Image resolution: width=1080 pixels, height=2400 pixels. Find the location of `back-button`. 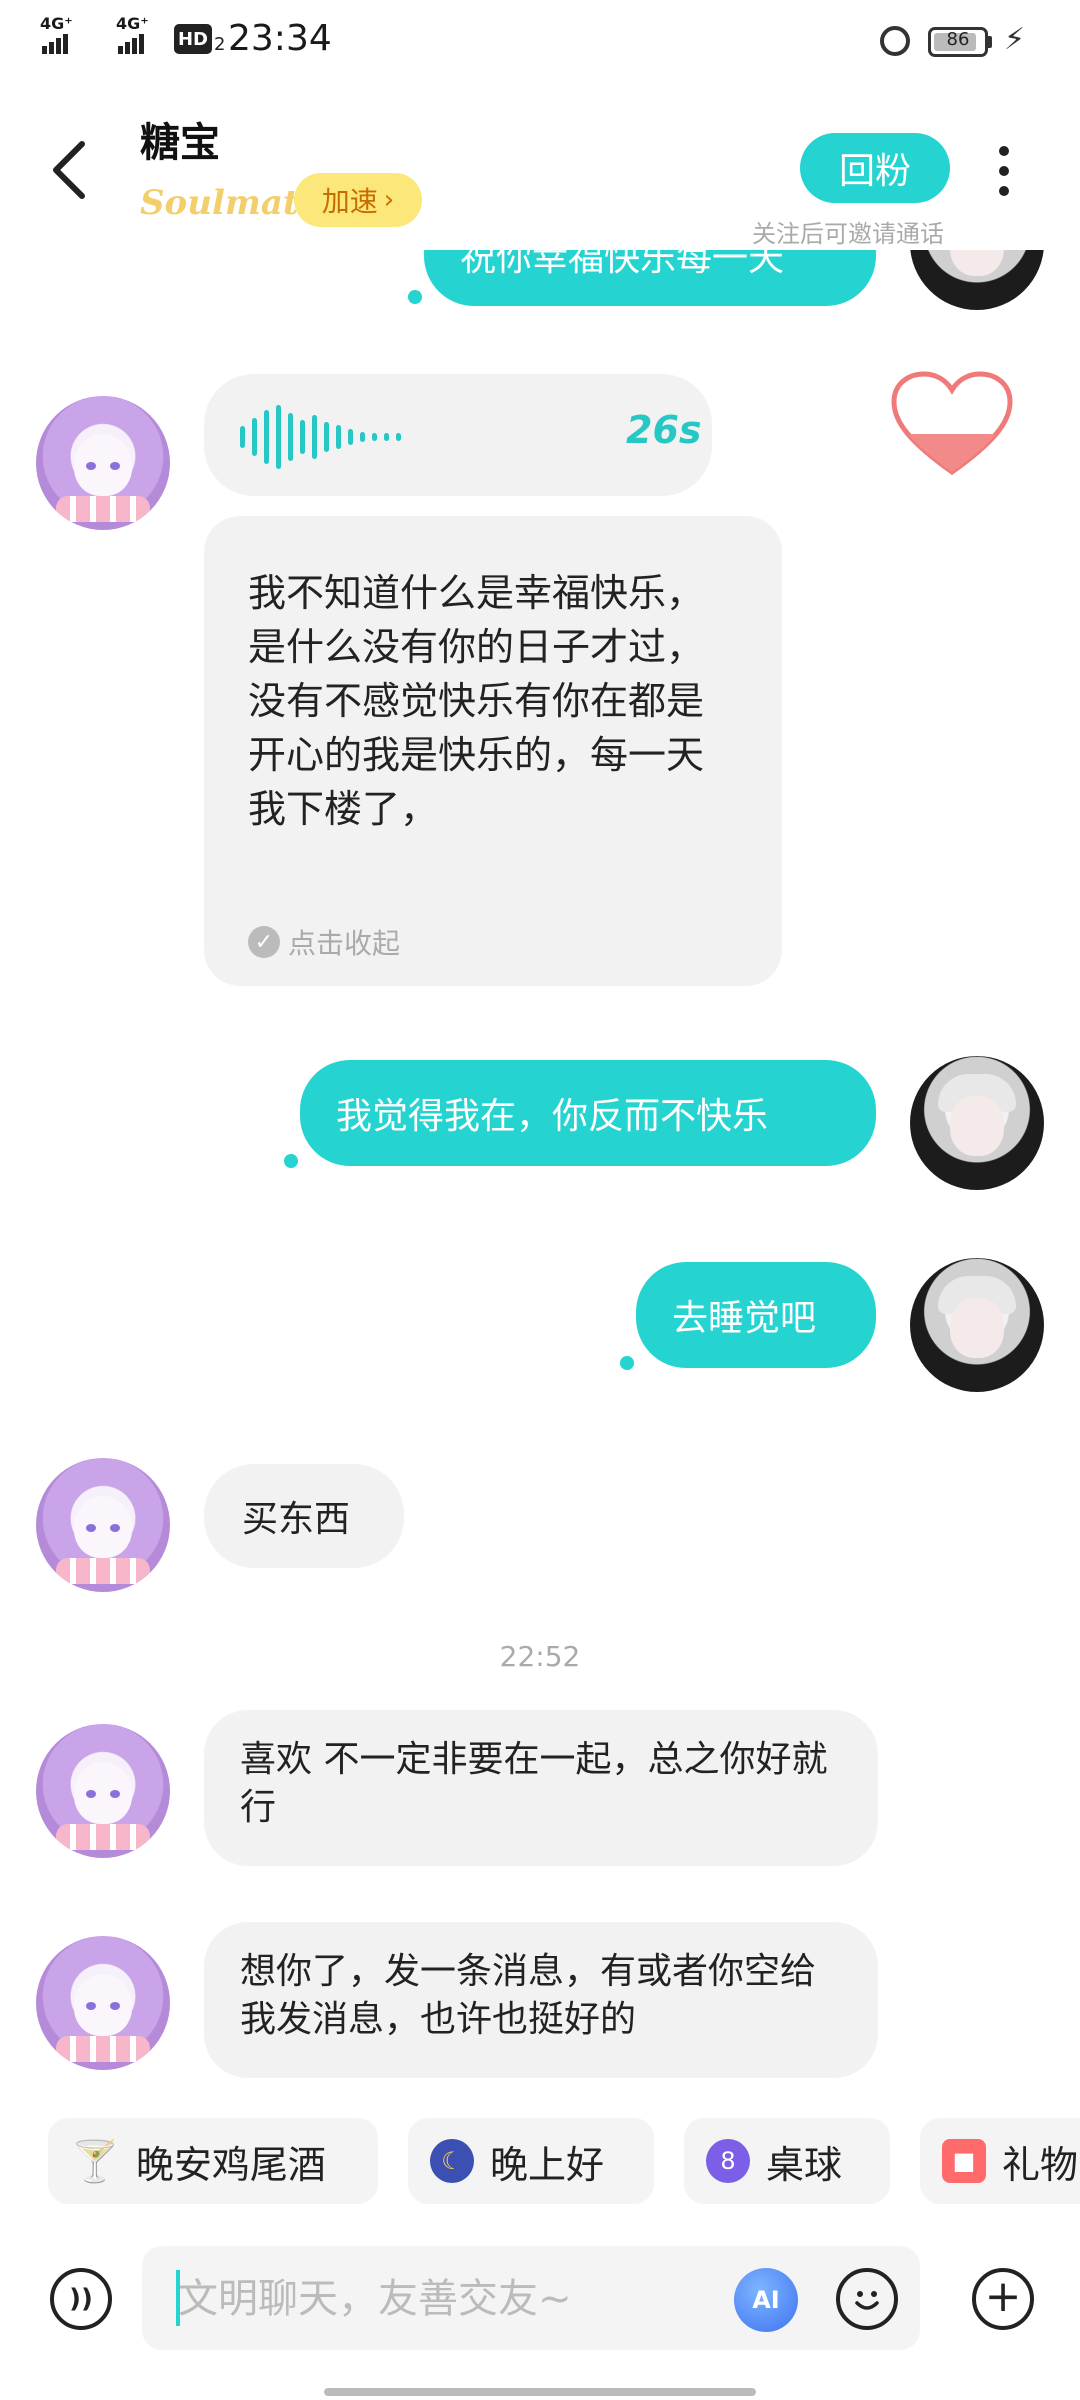

back-button is located at coordinates (70, 170).